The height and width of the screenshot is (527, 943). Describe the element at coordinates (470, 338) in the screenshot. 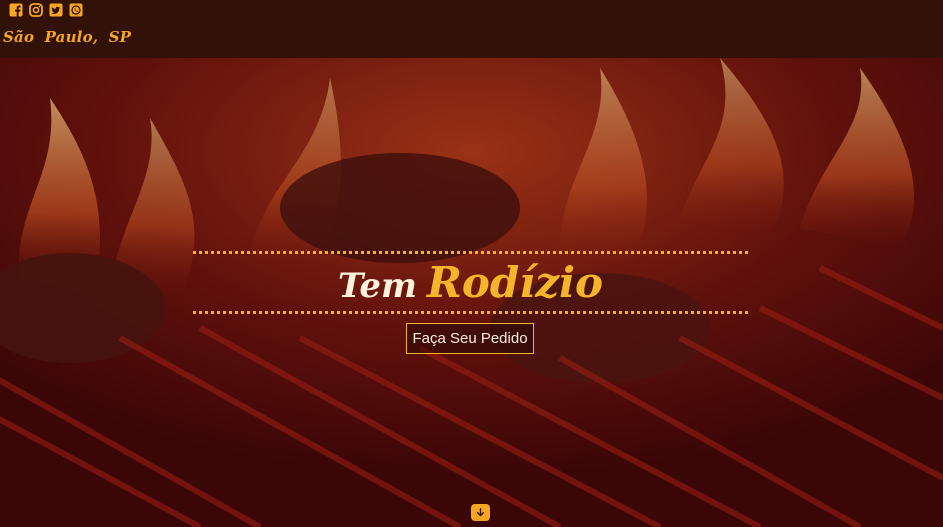

I see `order-button: Faça Seu Pedido` at that location.